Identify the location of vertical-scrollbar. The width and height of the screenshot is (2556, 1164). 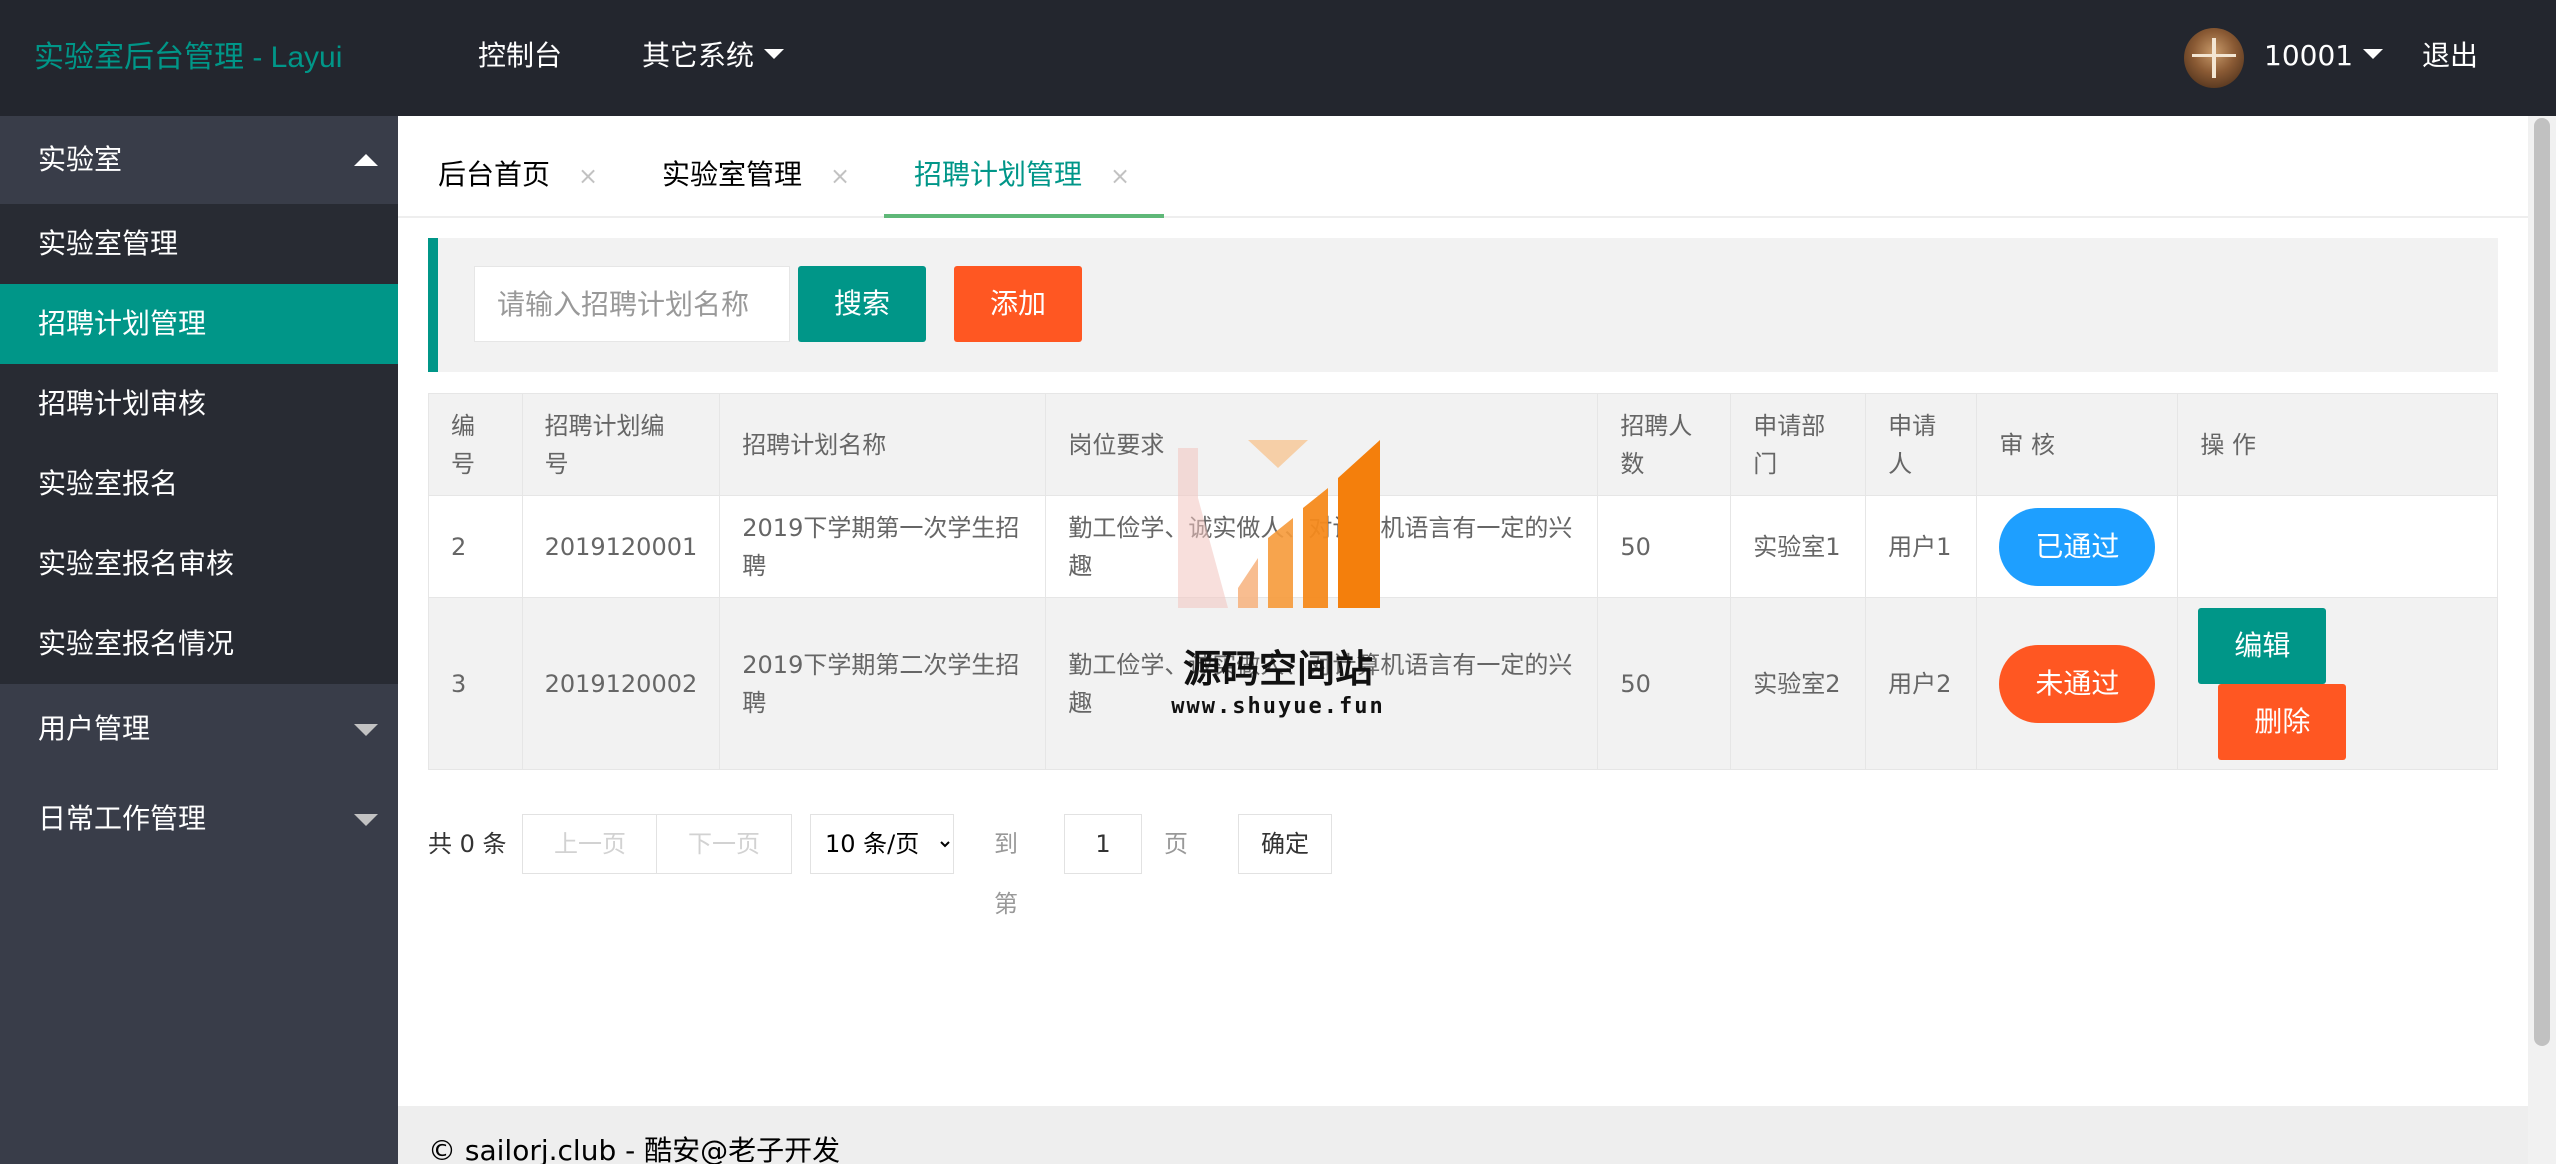
(2542, 640).